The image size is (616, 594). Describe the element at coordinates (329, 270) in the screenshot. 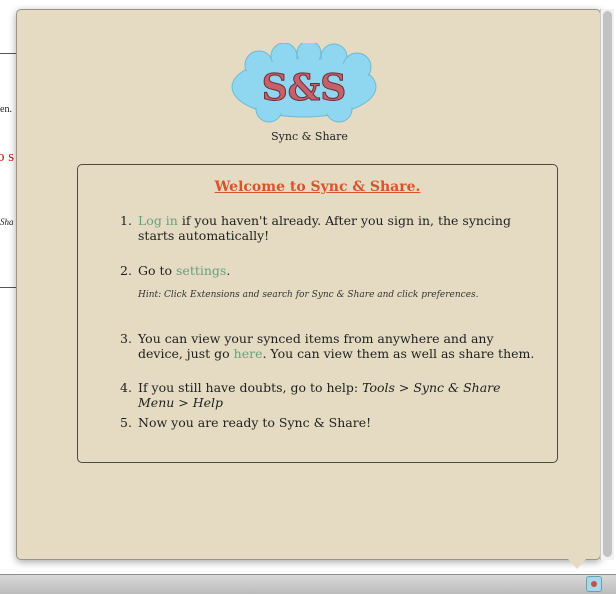

I see `step-settings: 2. Go to settings.` at that location.